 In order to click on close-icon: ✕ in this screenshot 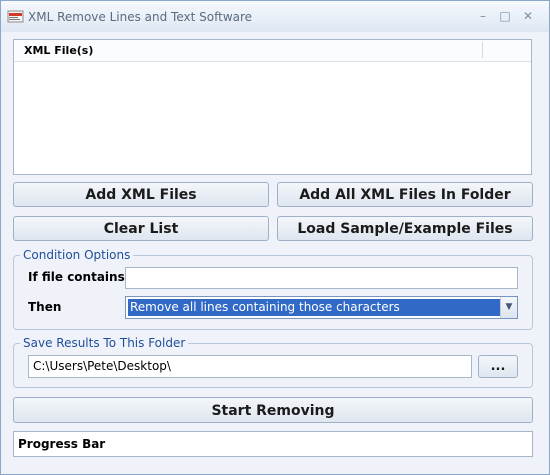, I will do `click(528, 16)`.